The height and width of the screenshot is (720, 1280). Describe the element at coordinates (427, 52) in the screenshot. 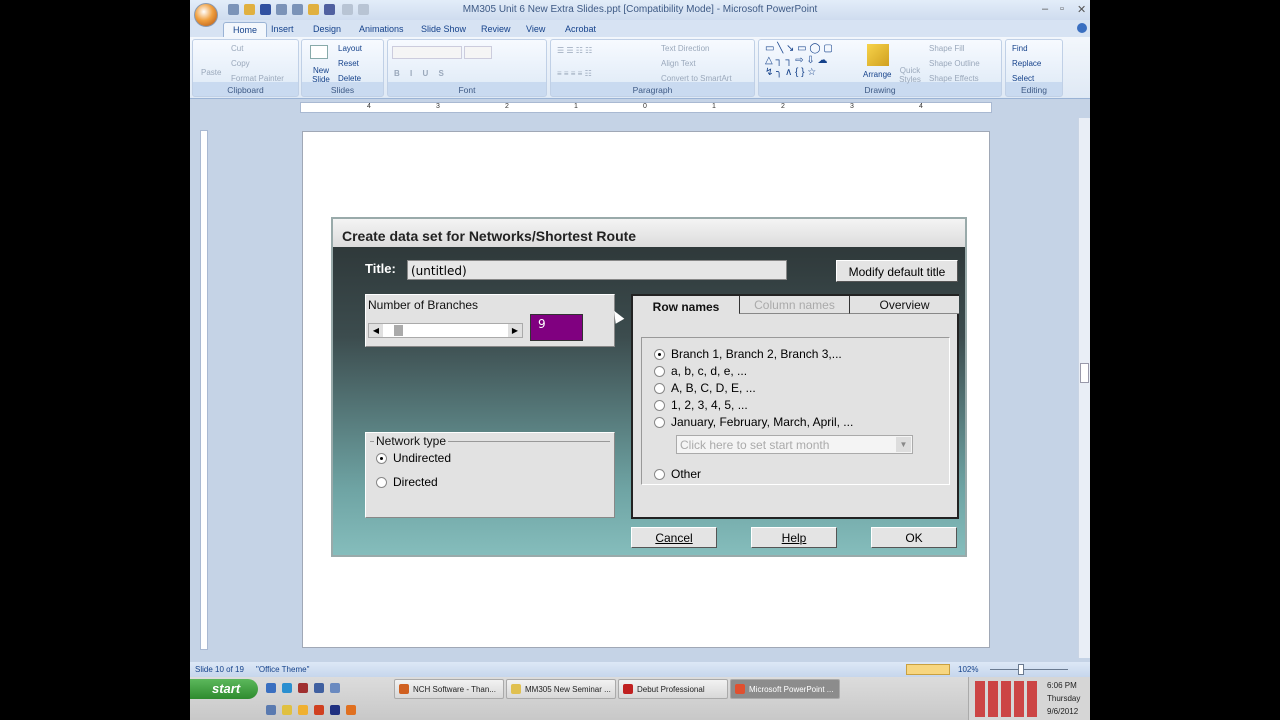

I see `font-name-field` at that location.